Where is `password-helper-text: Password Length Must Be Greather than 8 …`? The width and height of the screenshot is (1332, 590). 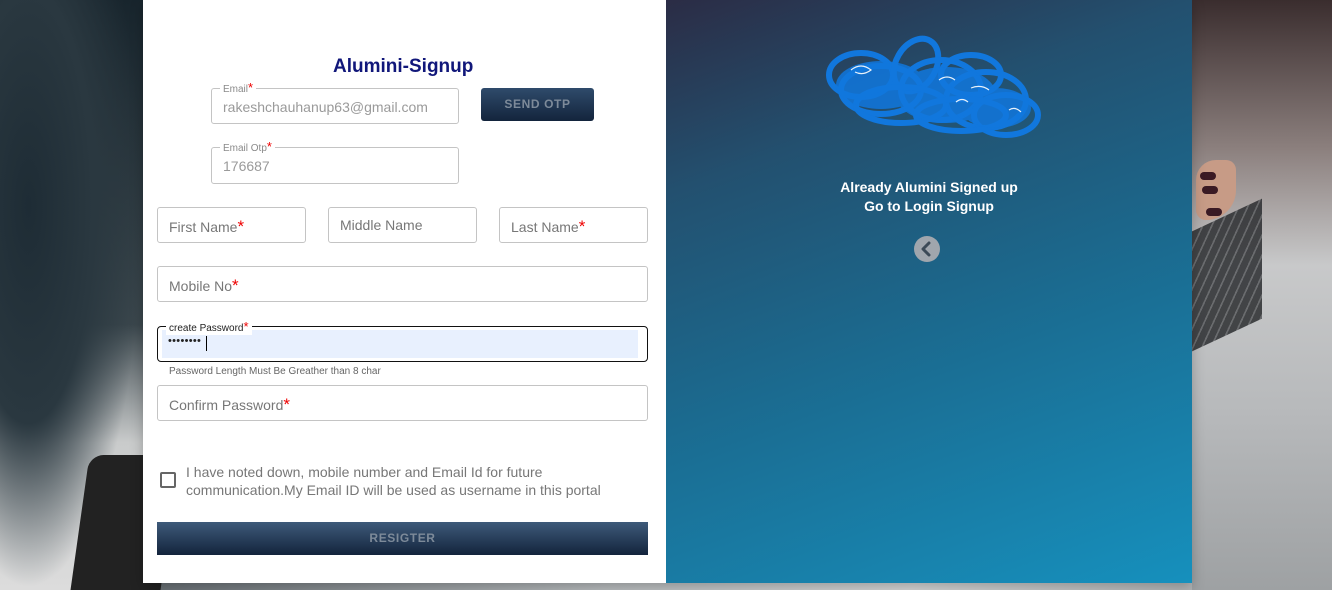
password-helper-text: Password Length Must Be Greather than 8 … is located at coordinates (275, 371).